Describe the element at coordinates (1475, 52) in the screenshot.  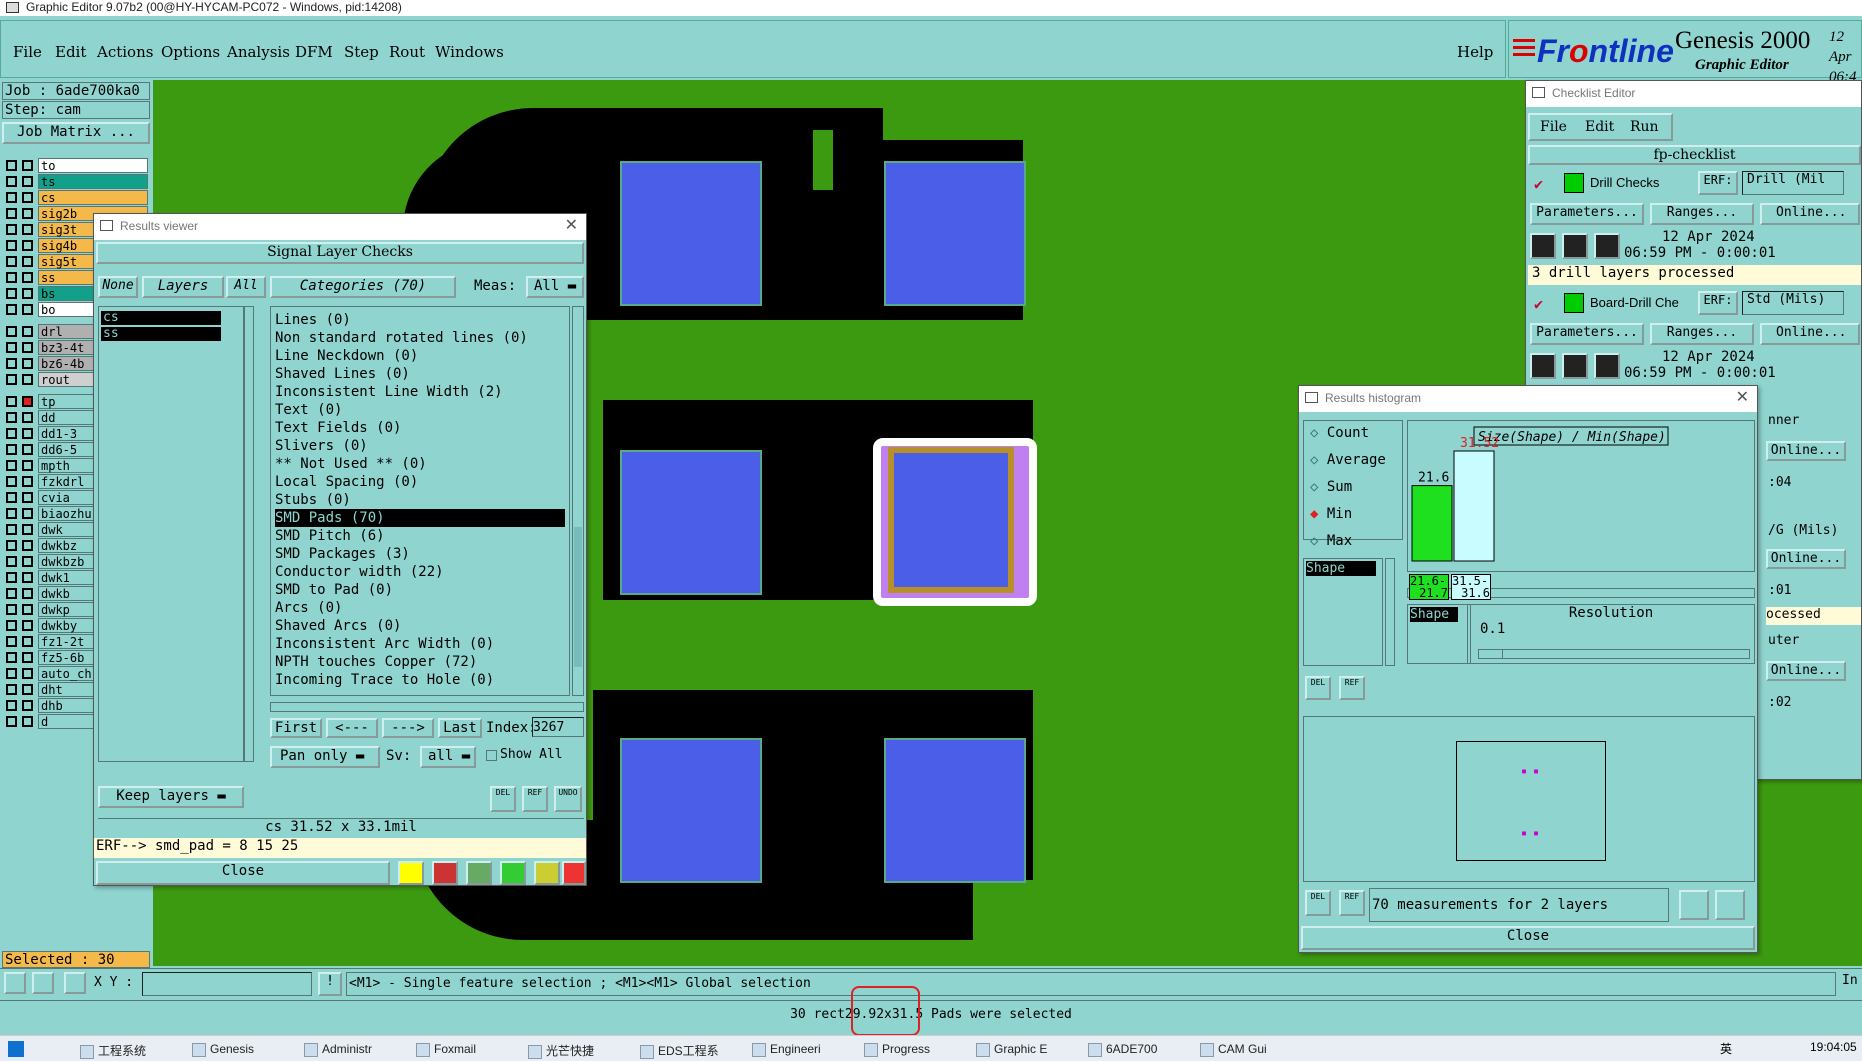
I see `menu-help: Help` at that location.